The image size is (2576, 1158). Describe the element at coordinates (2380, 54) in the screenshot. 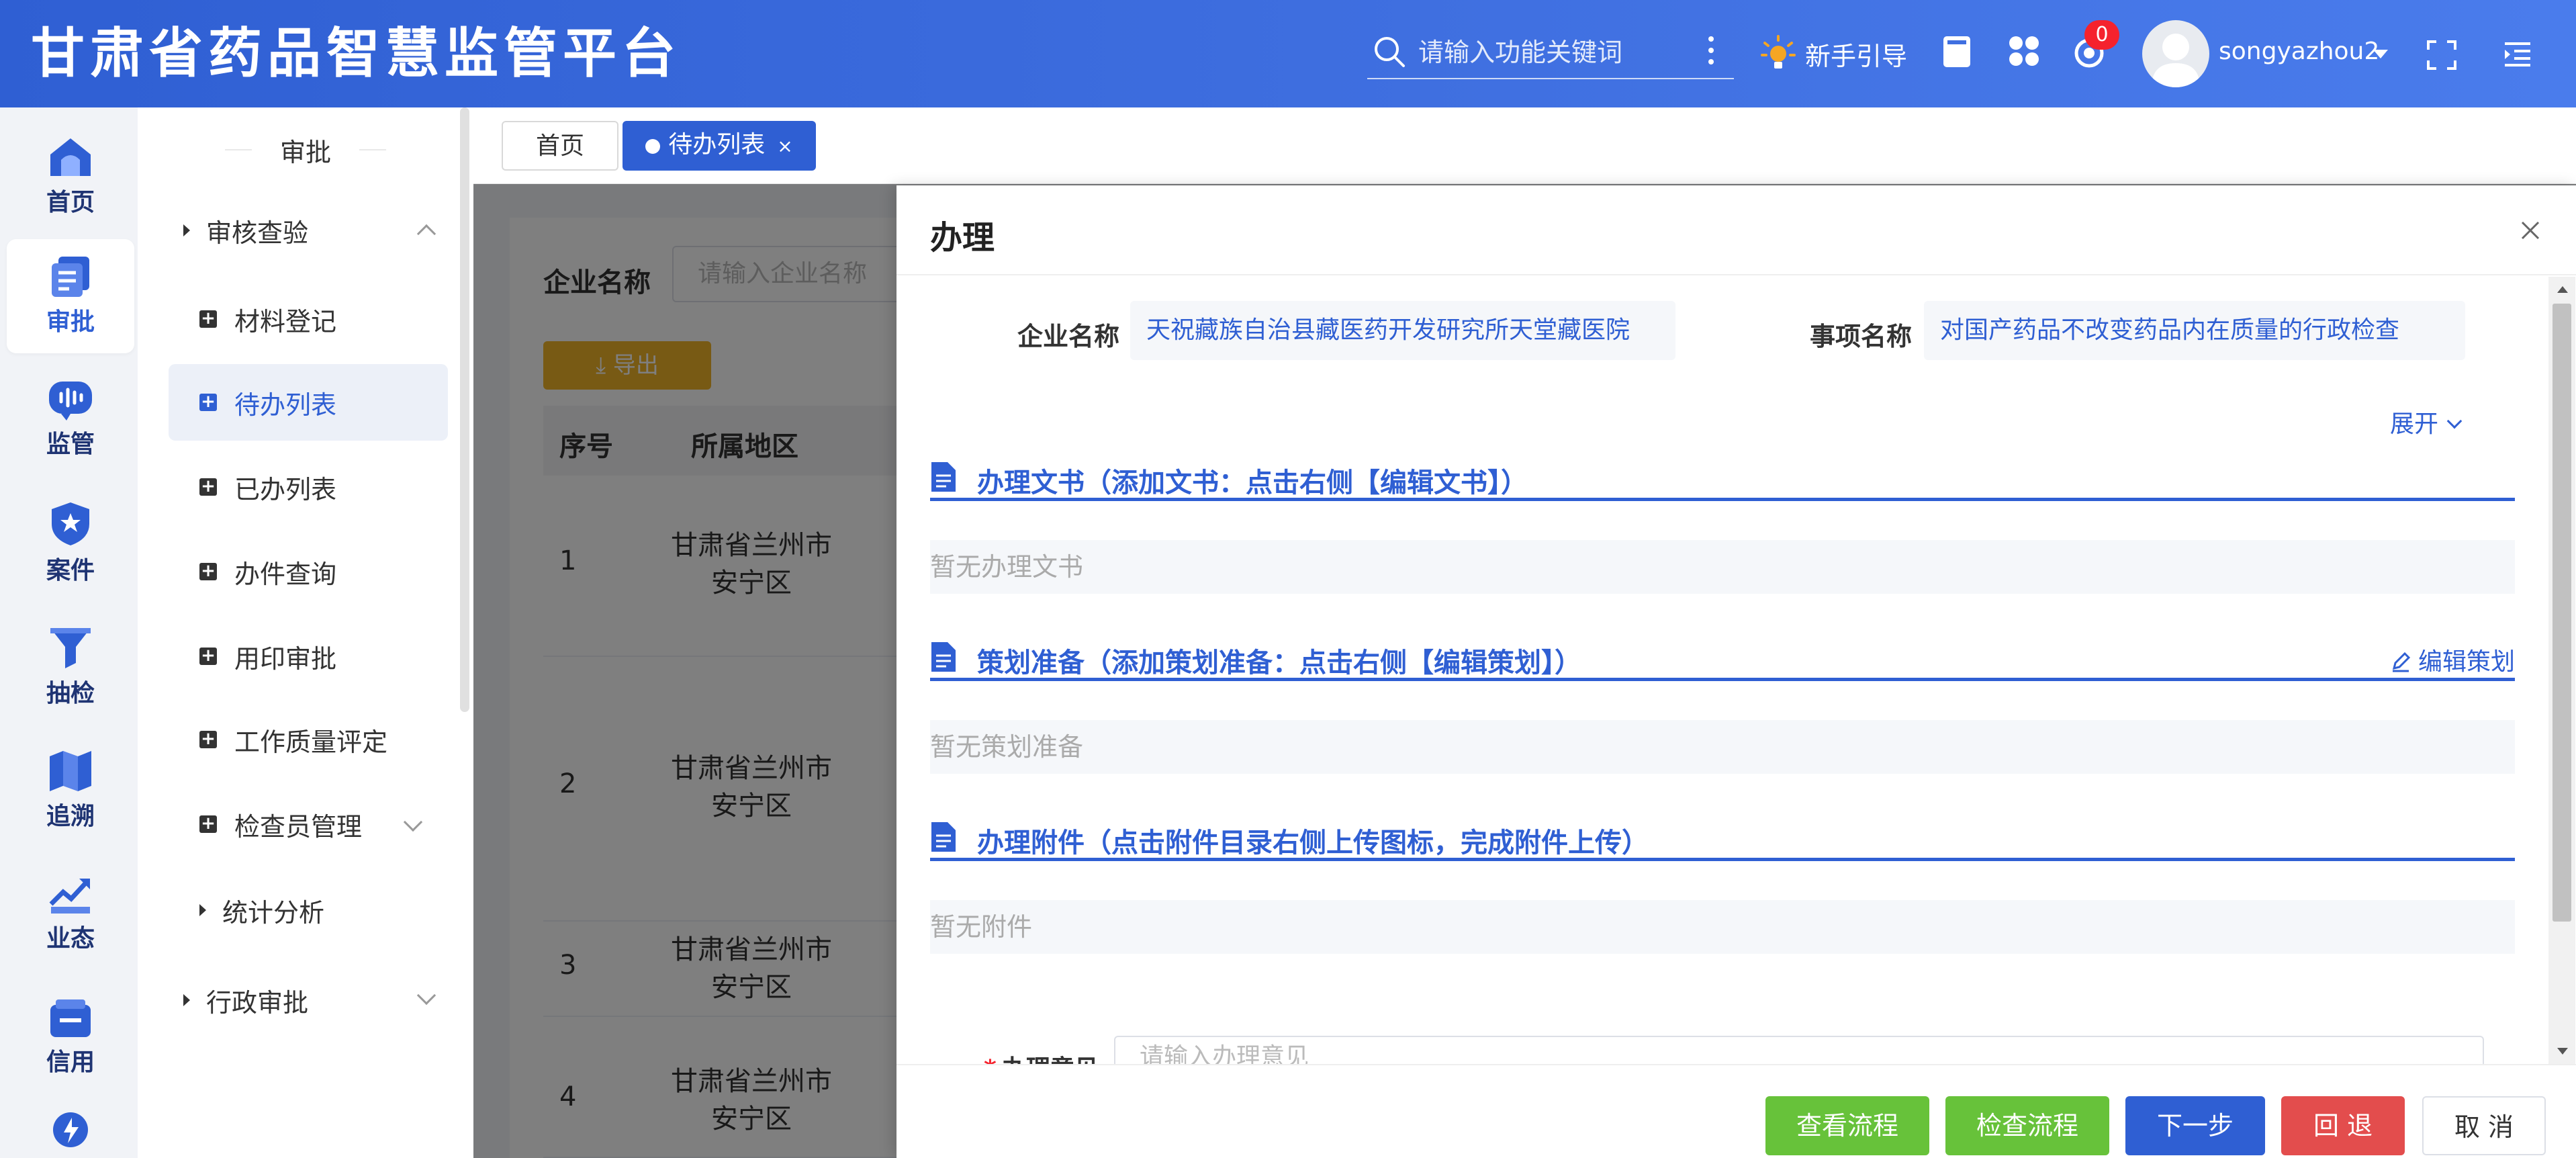

I see `caret-down-icon` at that location.